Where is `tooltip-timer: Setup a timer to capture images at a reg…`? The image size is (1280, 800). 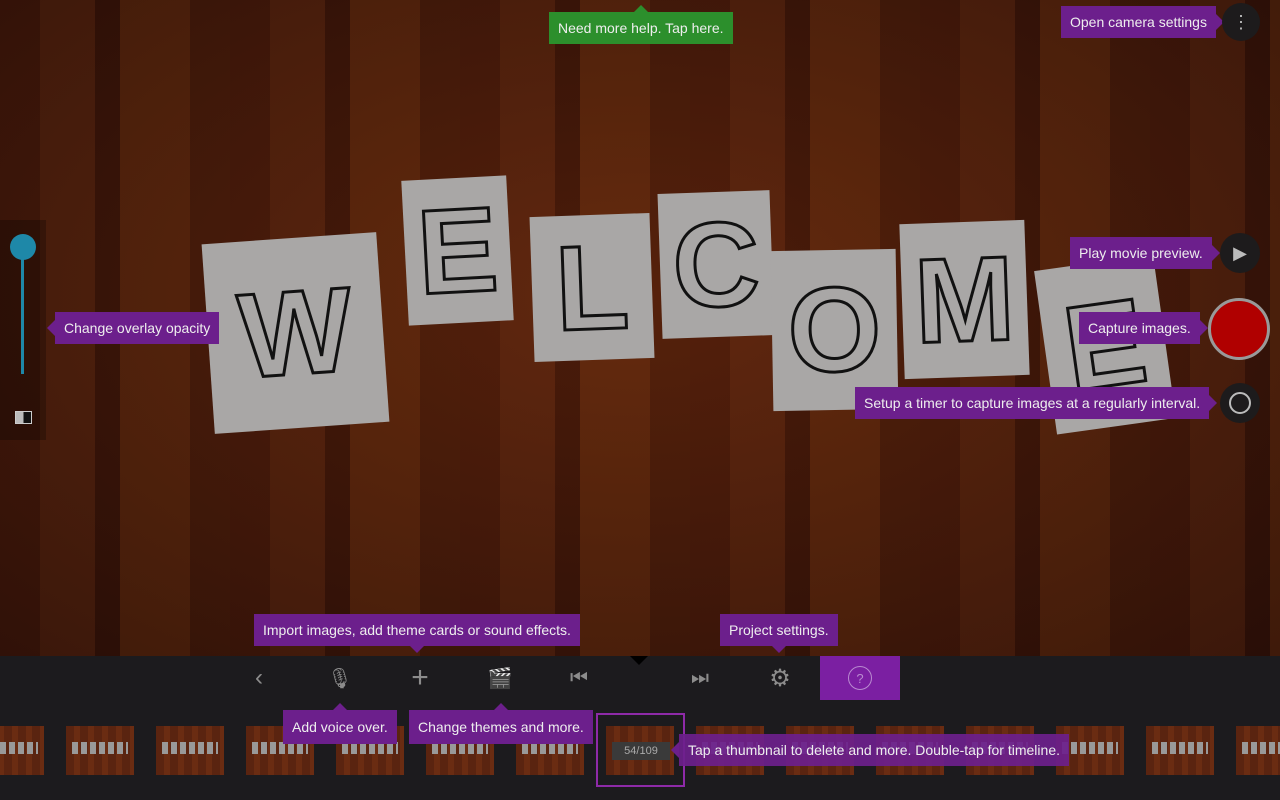 tooltip-timer: Setup a timer to capture images at a reg… is located at coordinates (1036, 403).